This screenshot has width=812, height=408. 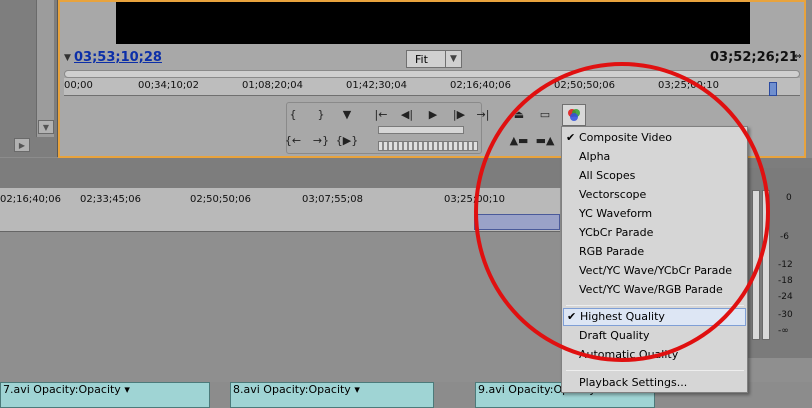 I want to click on menu-item-automatic-quality: Automatic Quality, so click(x=654, y=355).